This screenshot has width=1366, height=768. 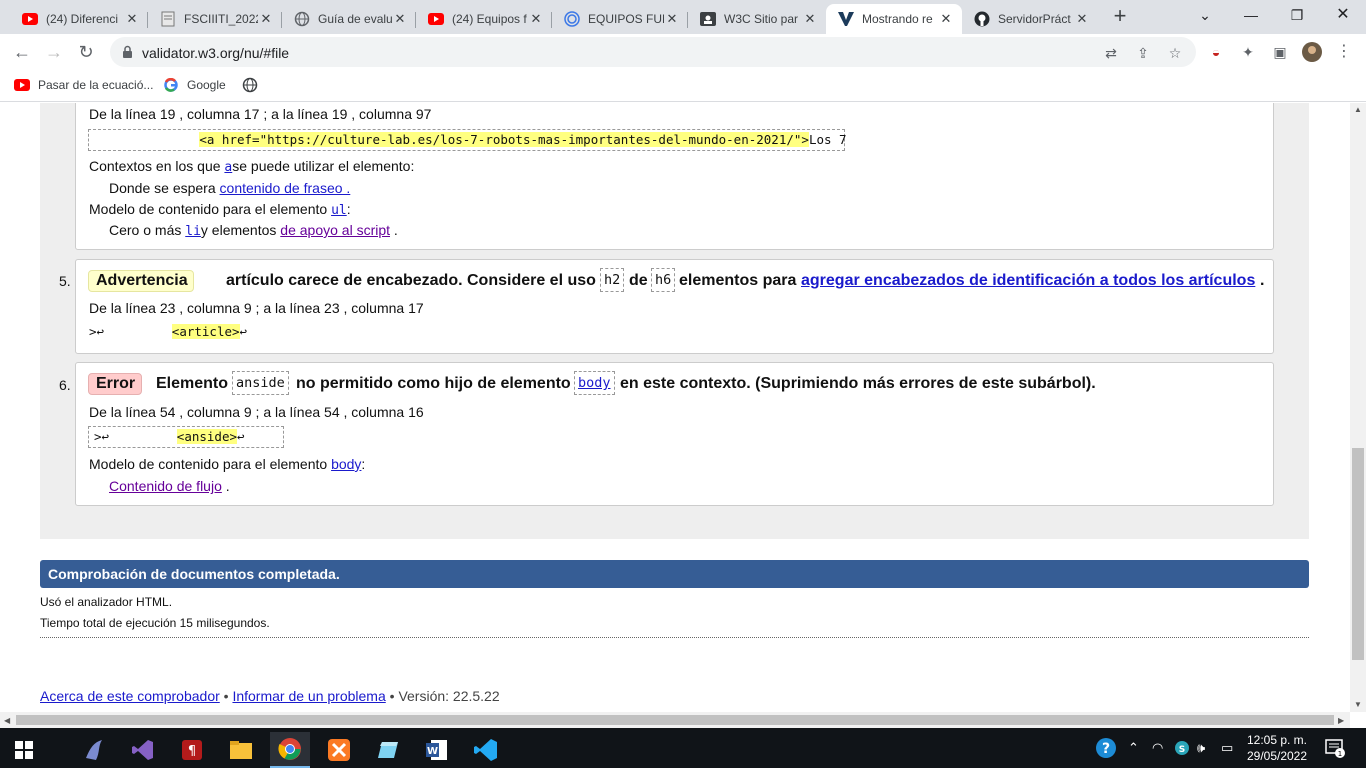 I want to click on bookmark-globe, so click(x=254, y=85).